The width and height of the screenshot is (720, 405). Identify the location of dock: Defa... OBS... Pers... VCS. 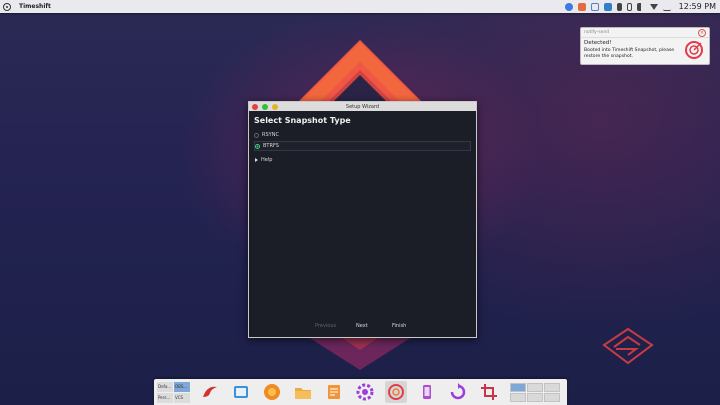
(360, 392).